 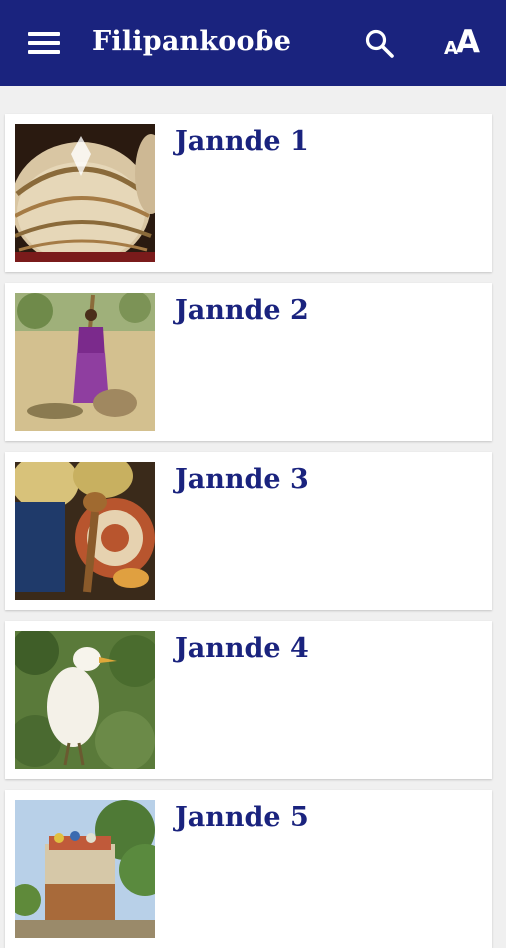 What do you see at coordinates (242, 648) in the screenshot?
I see `chapter-title: Jannde 4` at bounding box center [242, 648].